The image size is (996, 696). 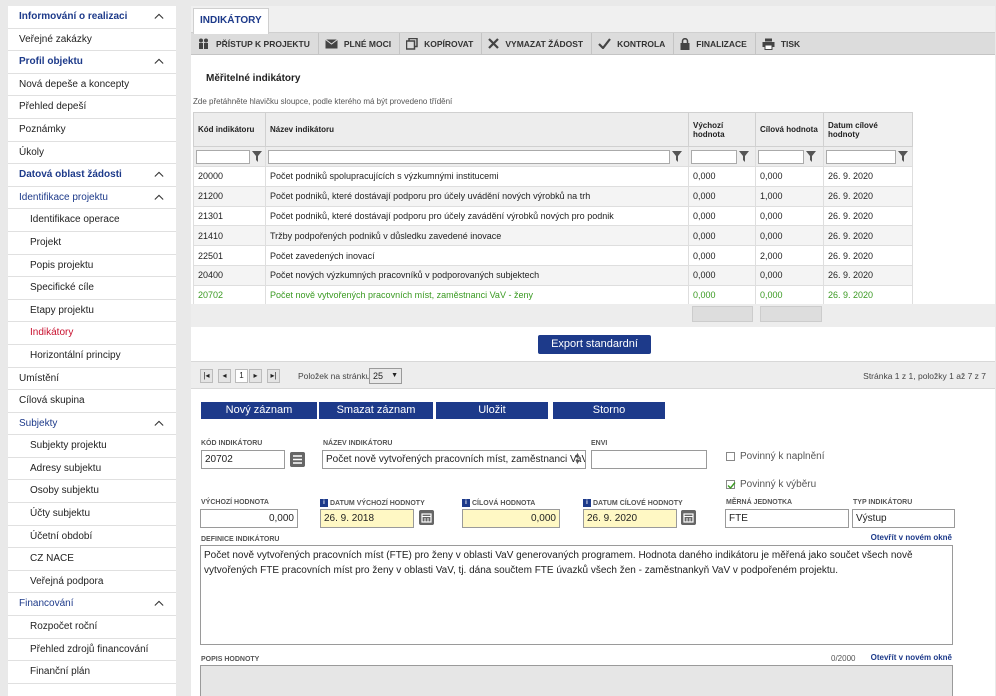 I want to click on sidebar-item: Veřejné zakázky, so click(x=92, y=40).